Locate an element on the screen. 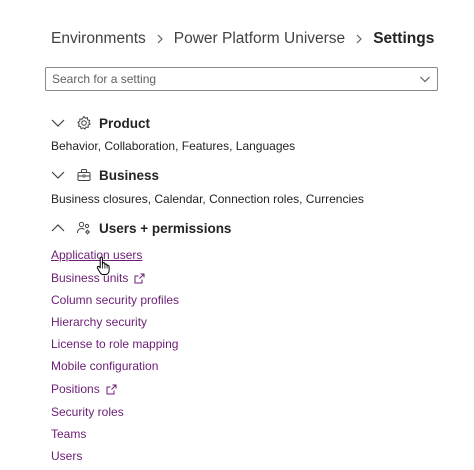 The height and width of the screenshot is (470, 474). link-label: Users is located at coordinates (67, 456).